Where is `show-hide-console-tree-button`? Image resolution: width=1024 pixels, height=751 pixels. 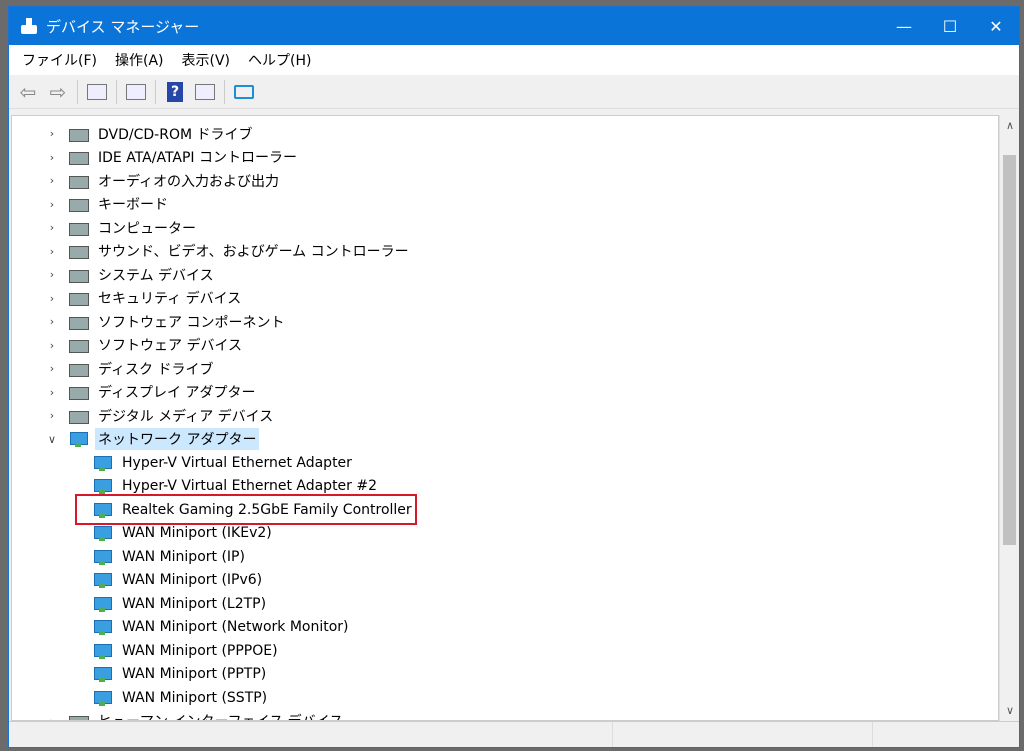
show-hide-console-tree-button is located at coordinates (97, 92).